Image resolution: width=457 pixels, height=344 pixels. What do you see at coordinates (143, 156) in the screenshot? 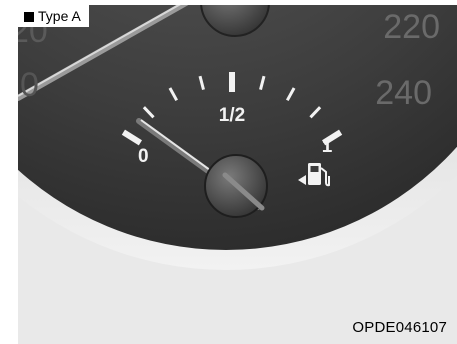
I see `fuel-label-empty: 0` at bounding box center [143, 156].